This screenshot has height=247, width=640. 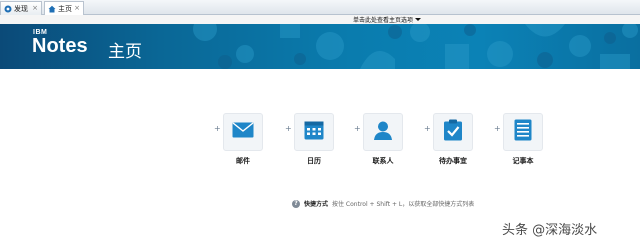 I want to click on tile-label: 邮件, so click(x=243, y=161).